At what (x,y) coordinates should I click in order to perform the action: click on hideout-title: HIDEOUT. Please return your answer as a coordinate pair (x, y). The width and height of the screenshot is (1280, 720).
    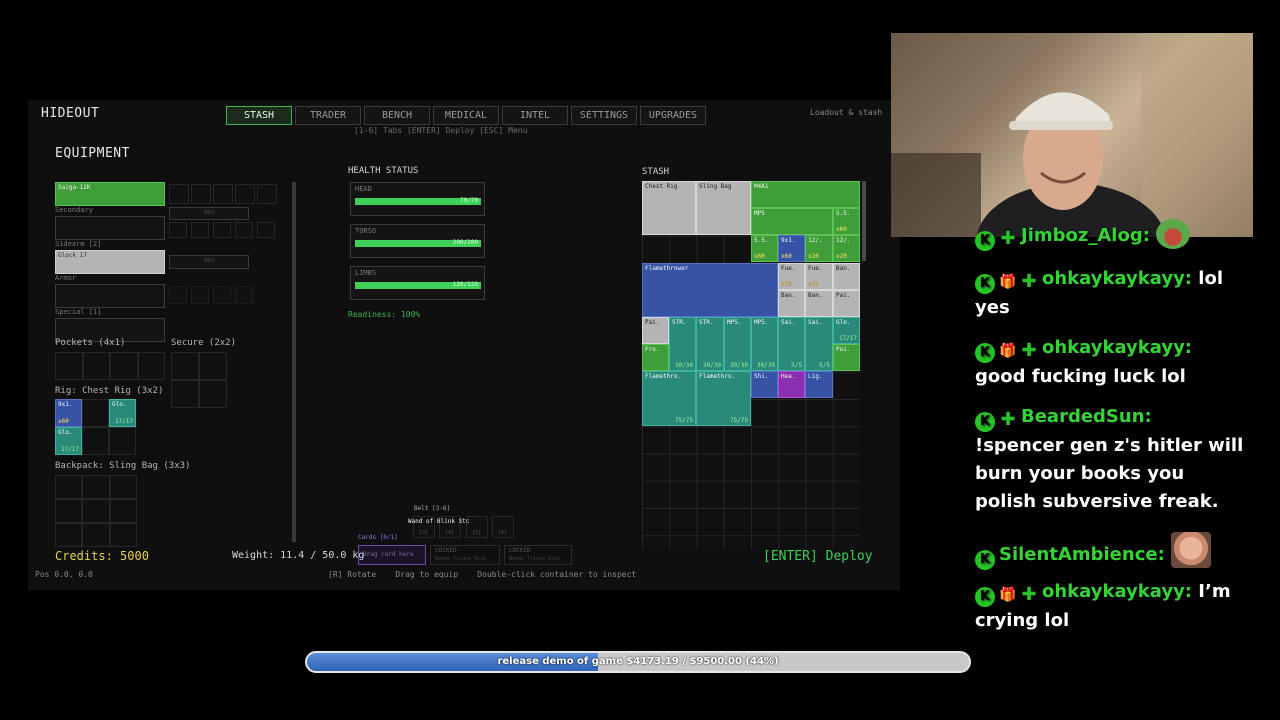
    Looking at the image, I should click on (70, 113).